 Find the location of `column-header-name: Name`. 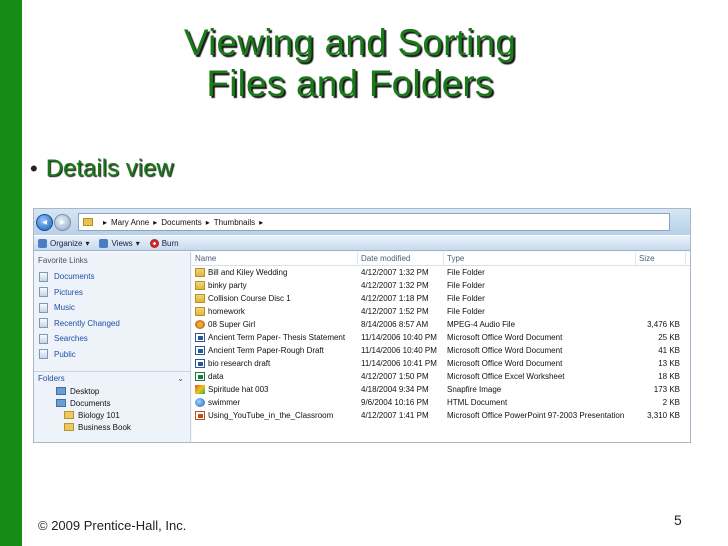

column-header-name: Name is located at coordinates (275, 258).